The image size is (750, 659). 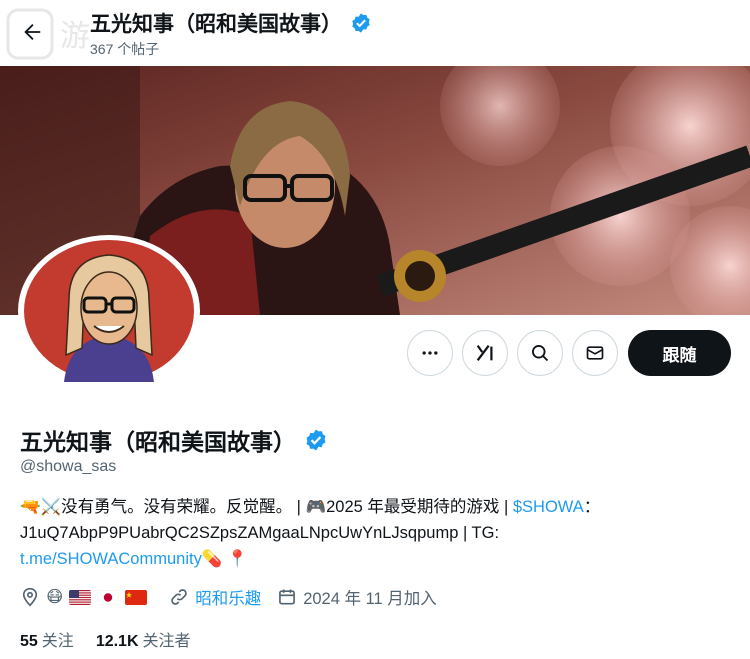 What do you see at coordinates (375, 354) in the screenshot?
I see `profile-actions: 跟随` at bounding box center [375, 354].